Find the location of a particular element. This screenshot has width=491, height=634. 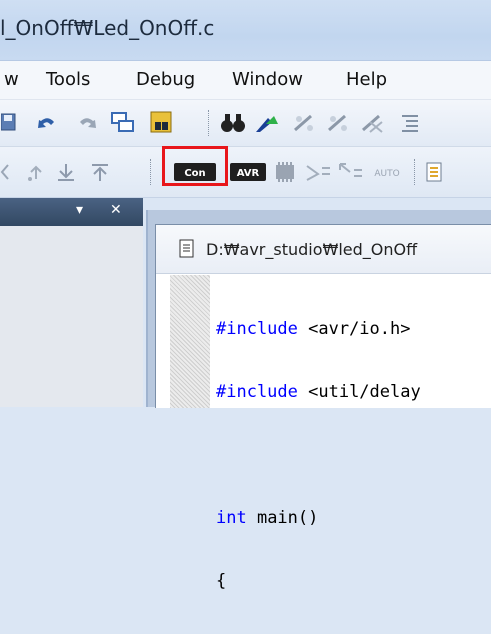

reset-icon is located at coordinates (351, 172).